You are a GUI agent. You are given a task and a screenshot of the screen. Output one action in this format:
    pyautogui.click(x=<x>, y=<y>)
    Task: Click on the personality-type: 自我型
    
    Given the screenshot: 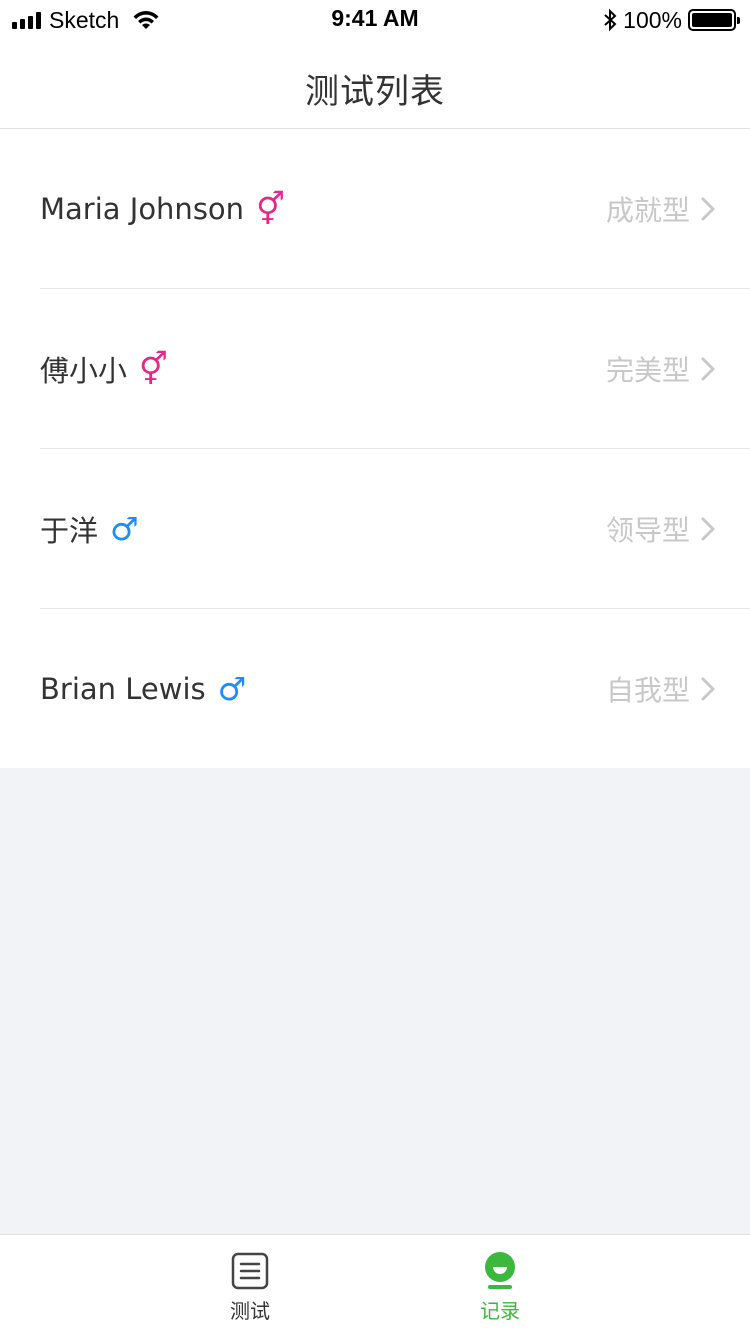 What is the action you would take?
    pyautogui.click(x=647, y=690)
    